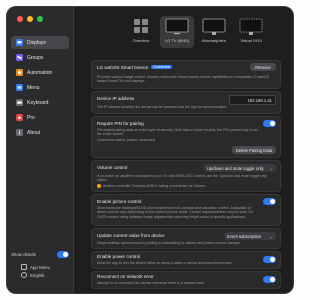 This screenshot has height=300, width=320. I want to click on reconnect-toggle, so click(269, 279).